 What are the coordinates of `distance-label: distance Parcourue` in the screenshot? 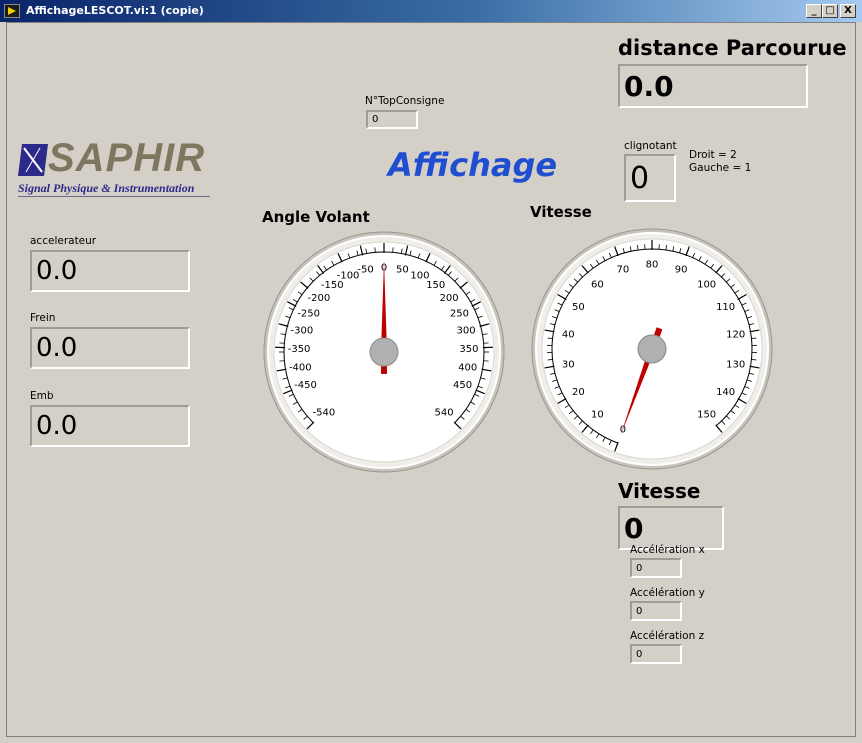 It's located at (732, 48).